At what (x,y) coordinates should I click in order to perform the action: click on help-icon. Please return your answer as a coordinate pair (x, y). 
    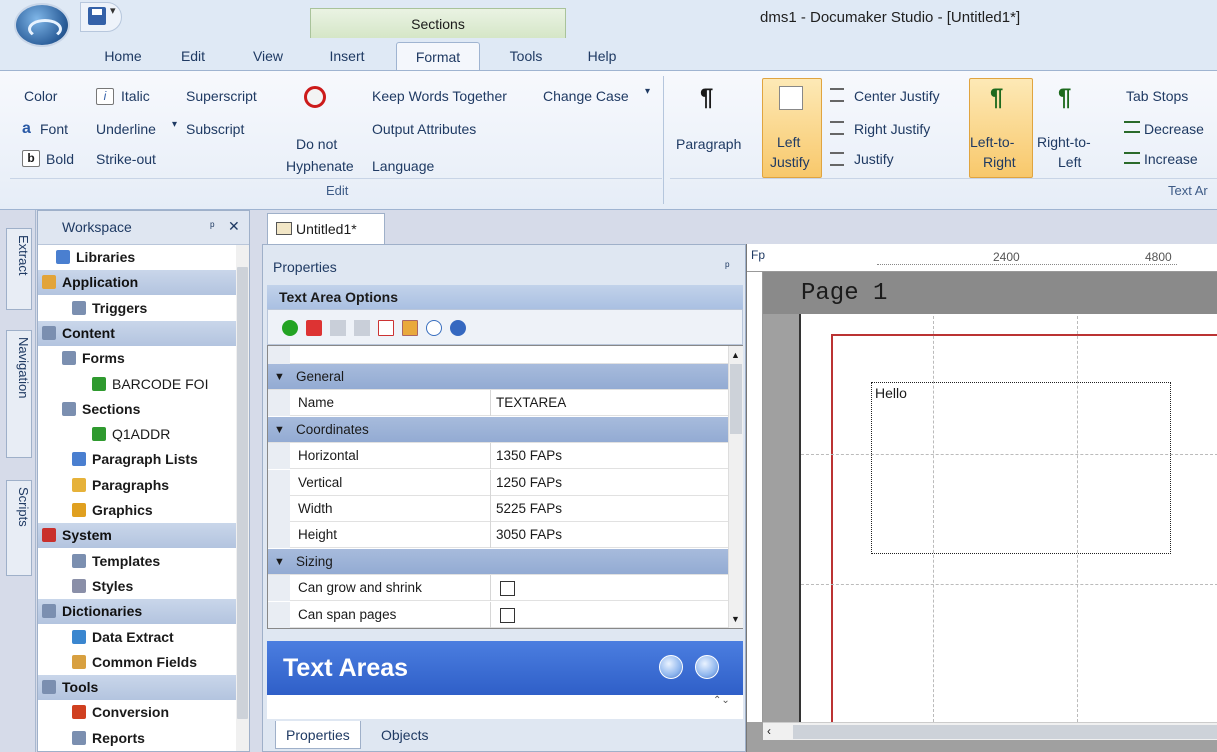
    Looking at the image, I should click on (458, 328).